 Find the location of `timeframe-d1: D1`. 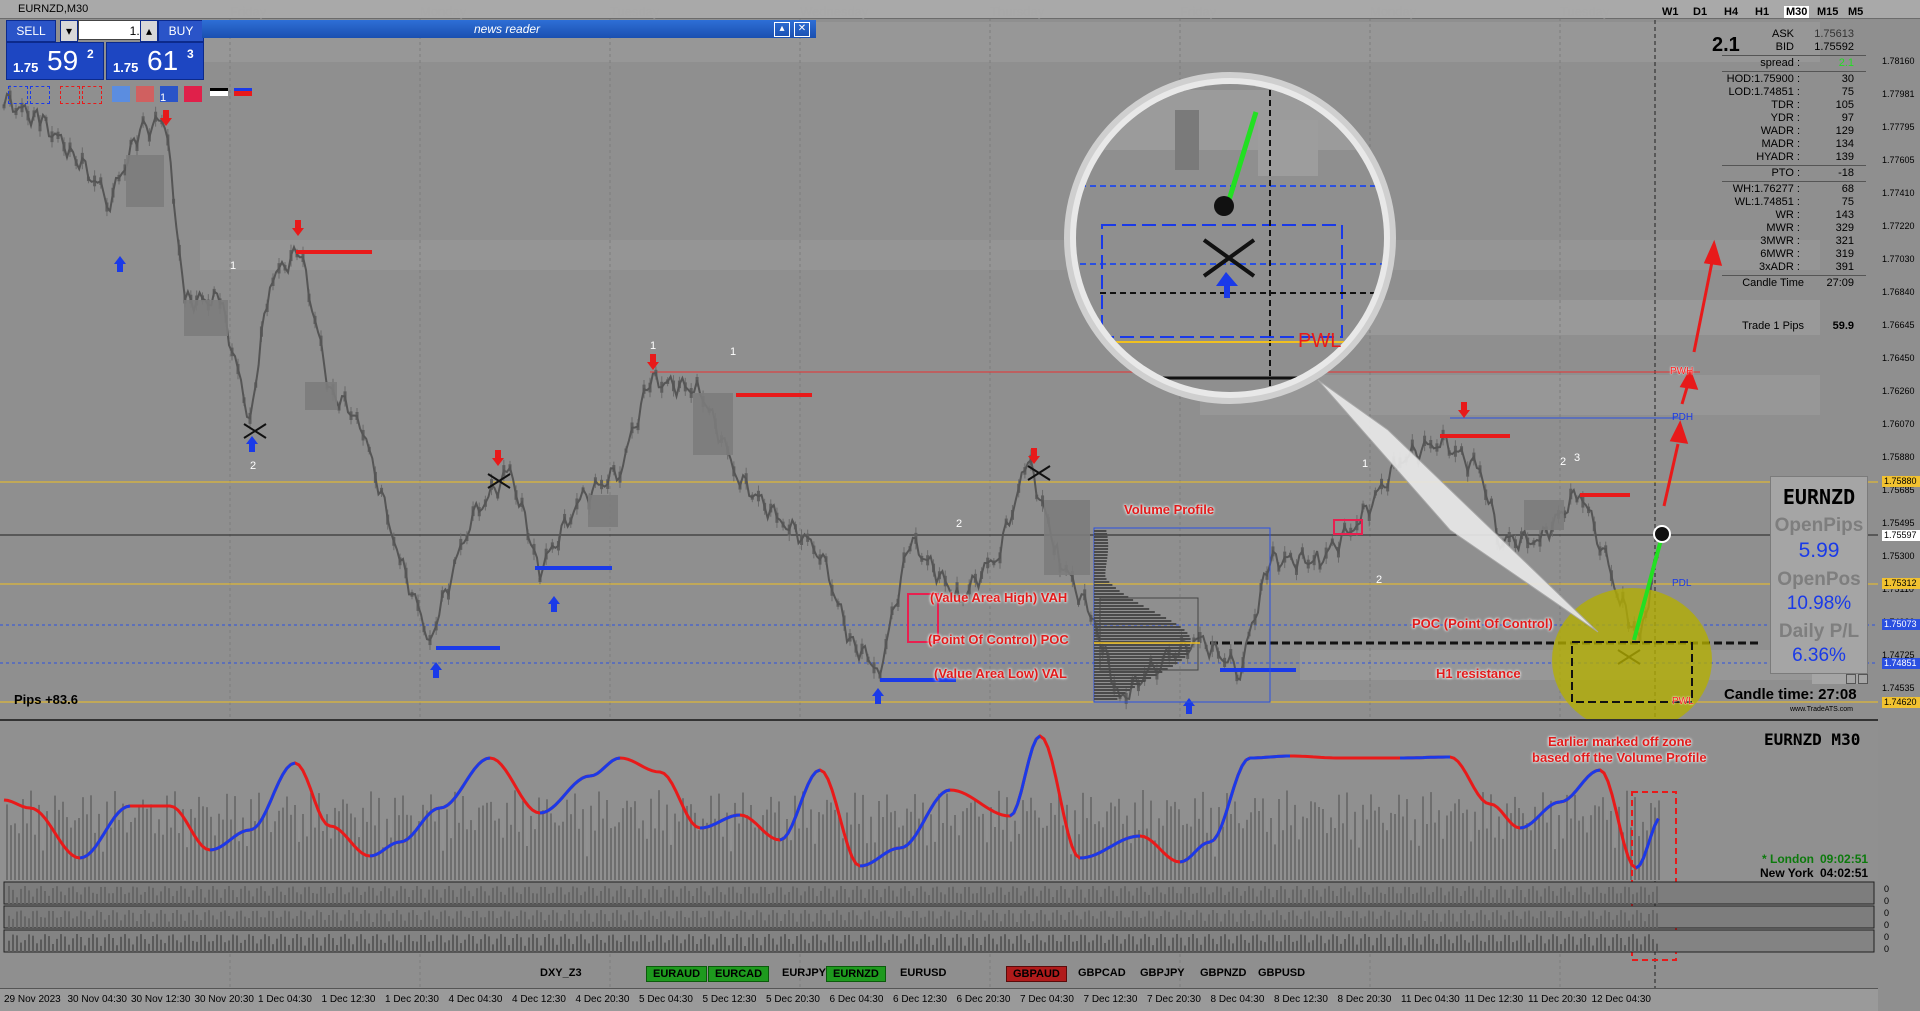

timeframe-d1: D1 is located at coordinates (1700, 12).